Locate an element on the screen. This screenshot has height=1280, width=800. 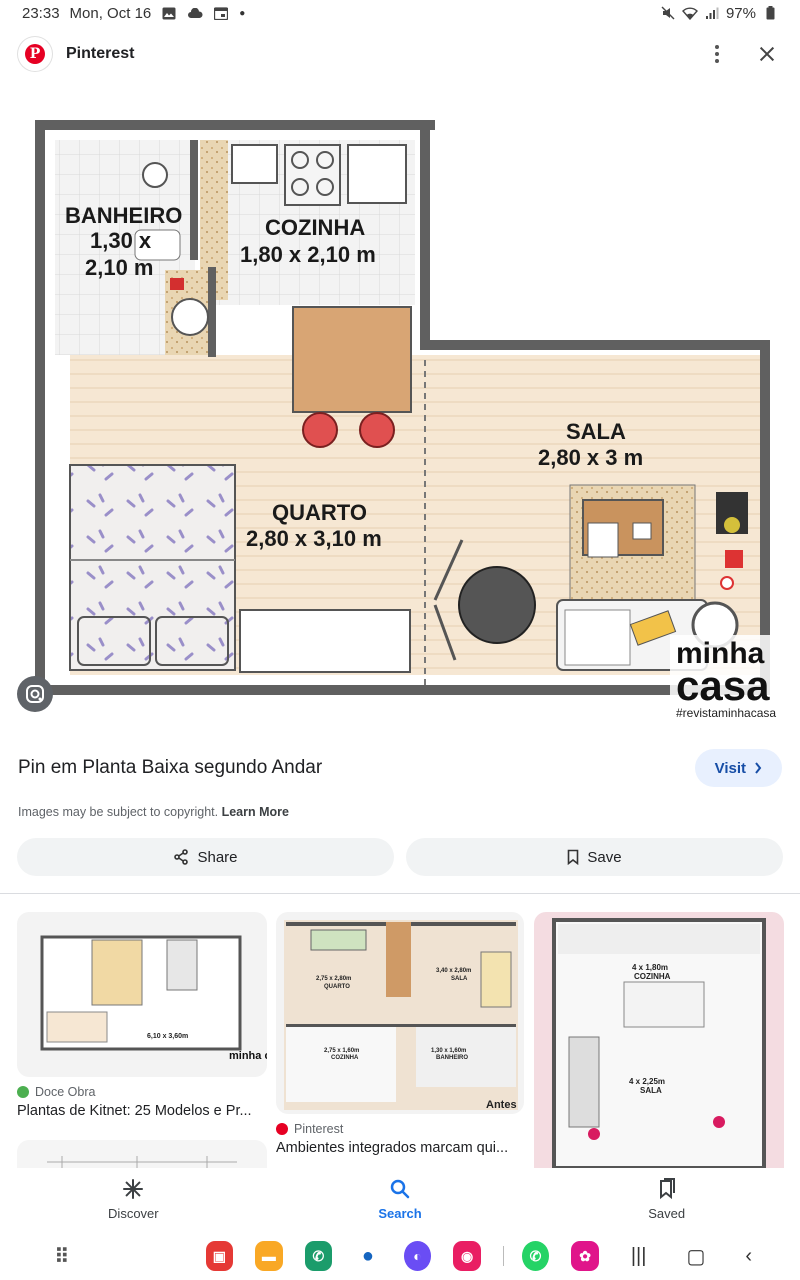
thumb-label: QUARTO is located at coordinates (337, 987).